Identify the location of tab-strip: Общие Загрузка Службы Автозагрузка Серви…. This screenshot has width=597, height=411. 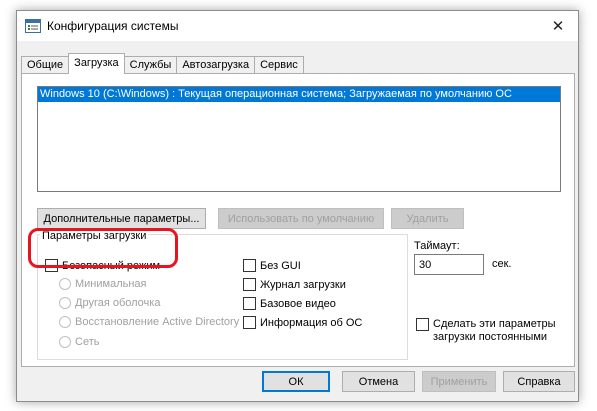
(162, 63).